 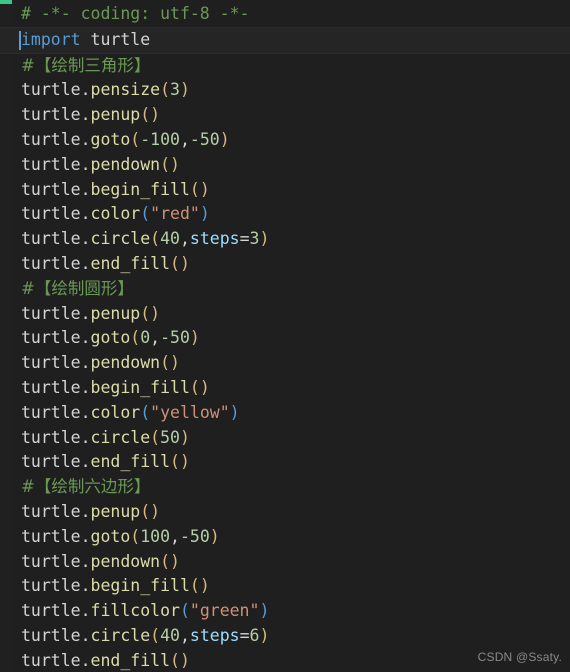 What do you see at coordinates (175, 214) in the screenshot?
I see `token-s: "red"` at bounding box center [175, 214].